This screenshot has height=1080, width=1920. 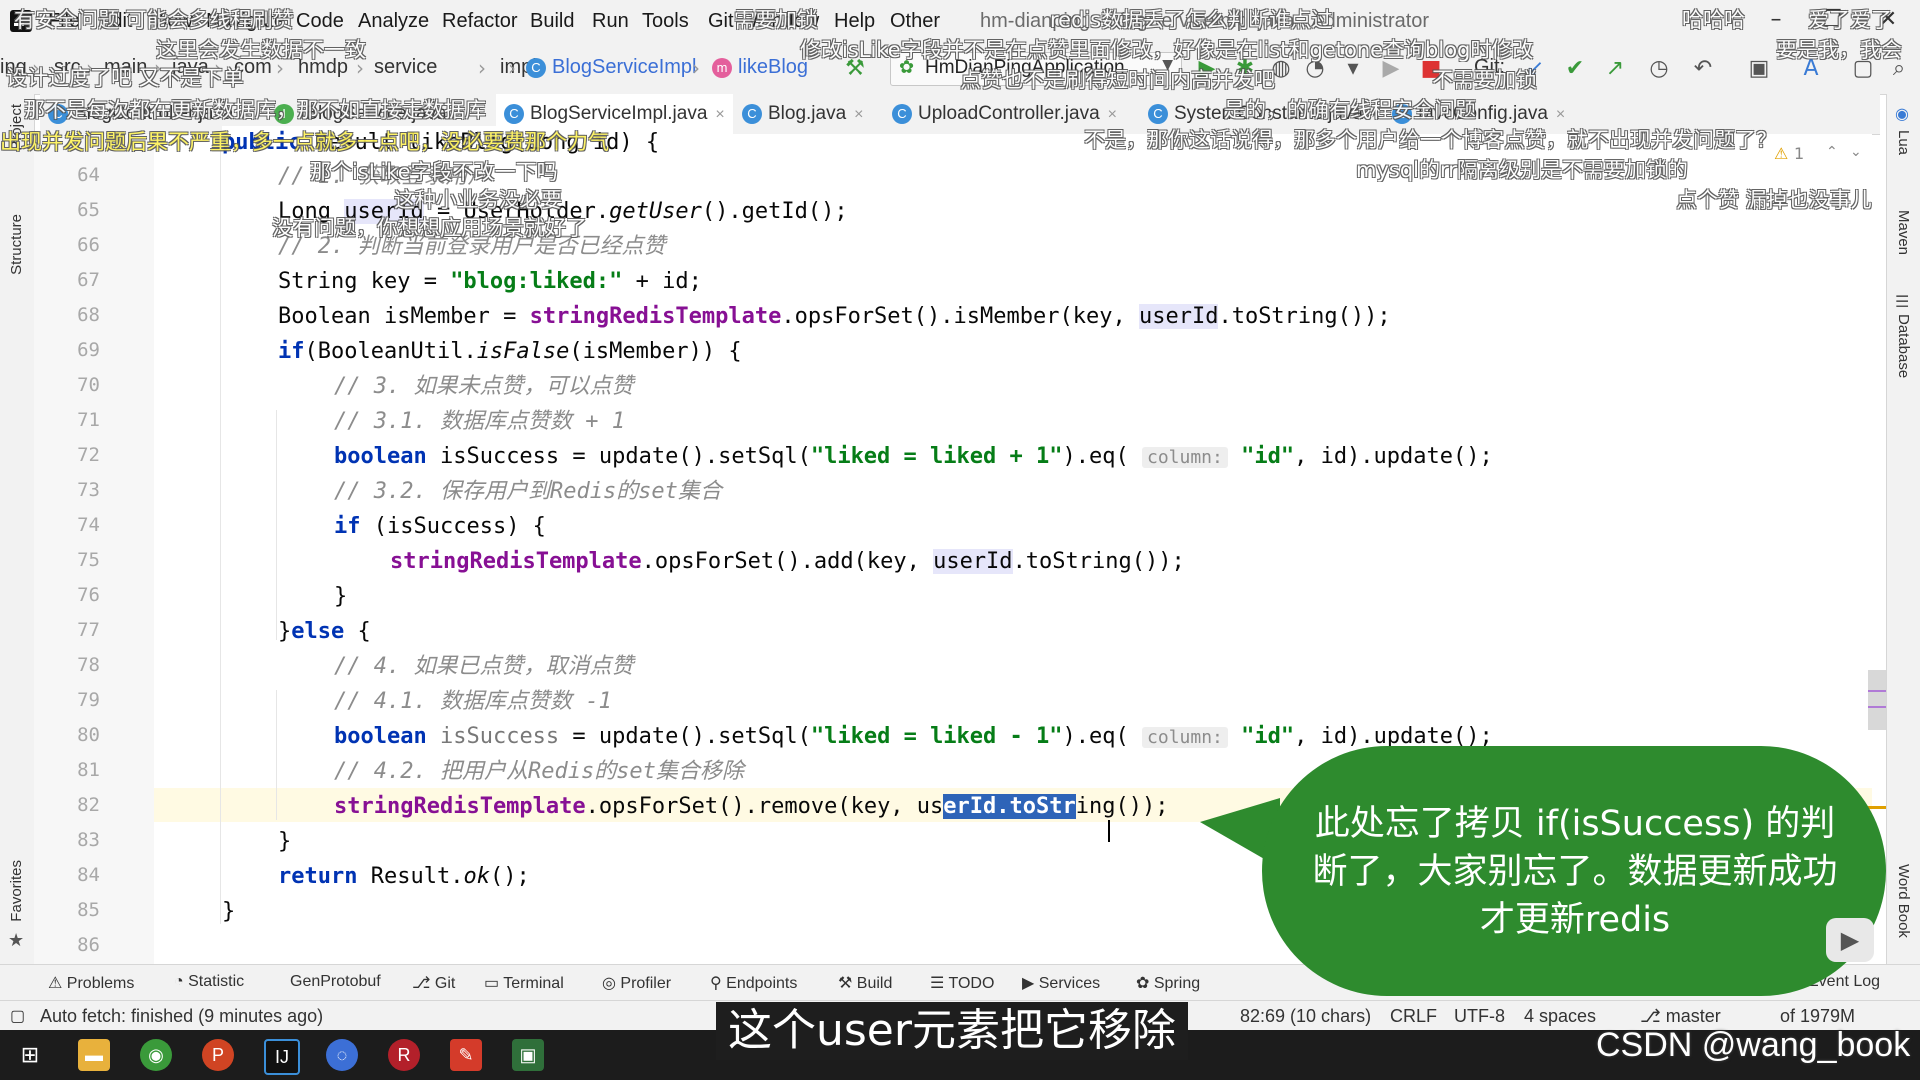 I want to click on todo-icon: ☰, so click(x=939, y=983).